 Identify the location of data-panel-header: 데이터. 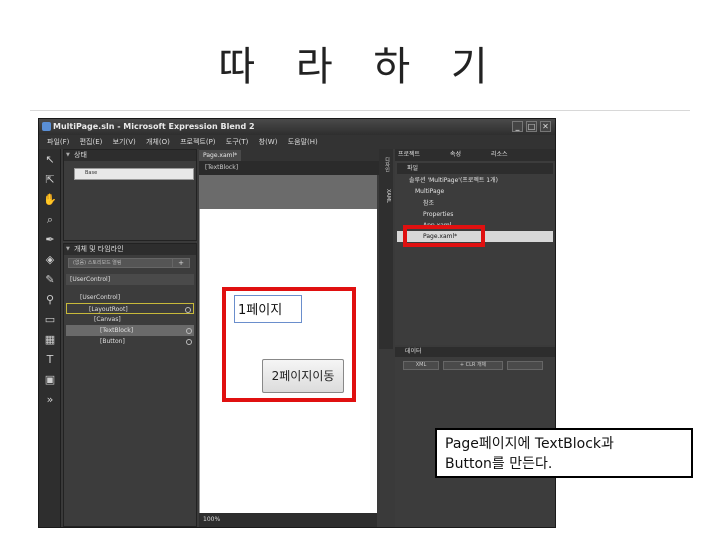
(475, 352).